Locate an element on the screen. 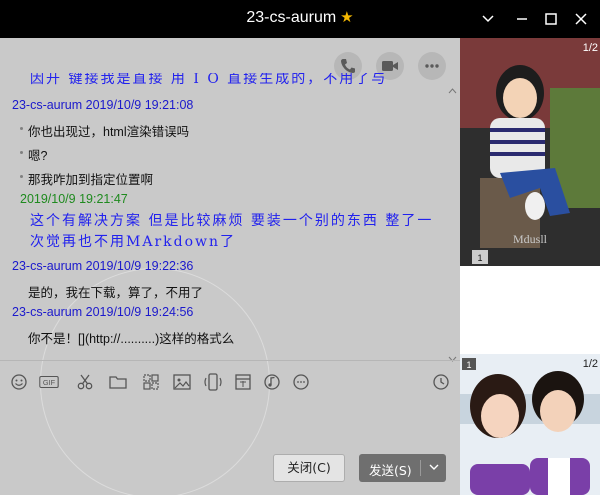 This screenshot has height=495, width=600. more-circle-icon is located at coordinates (301, 382).